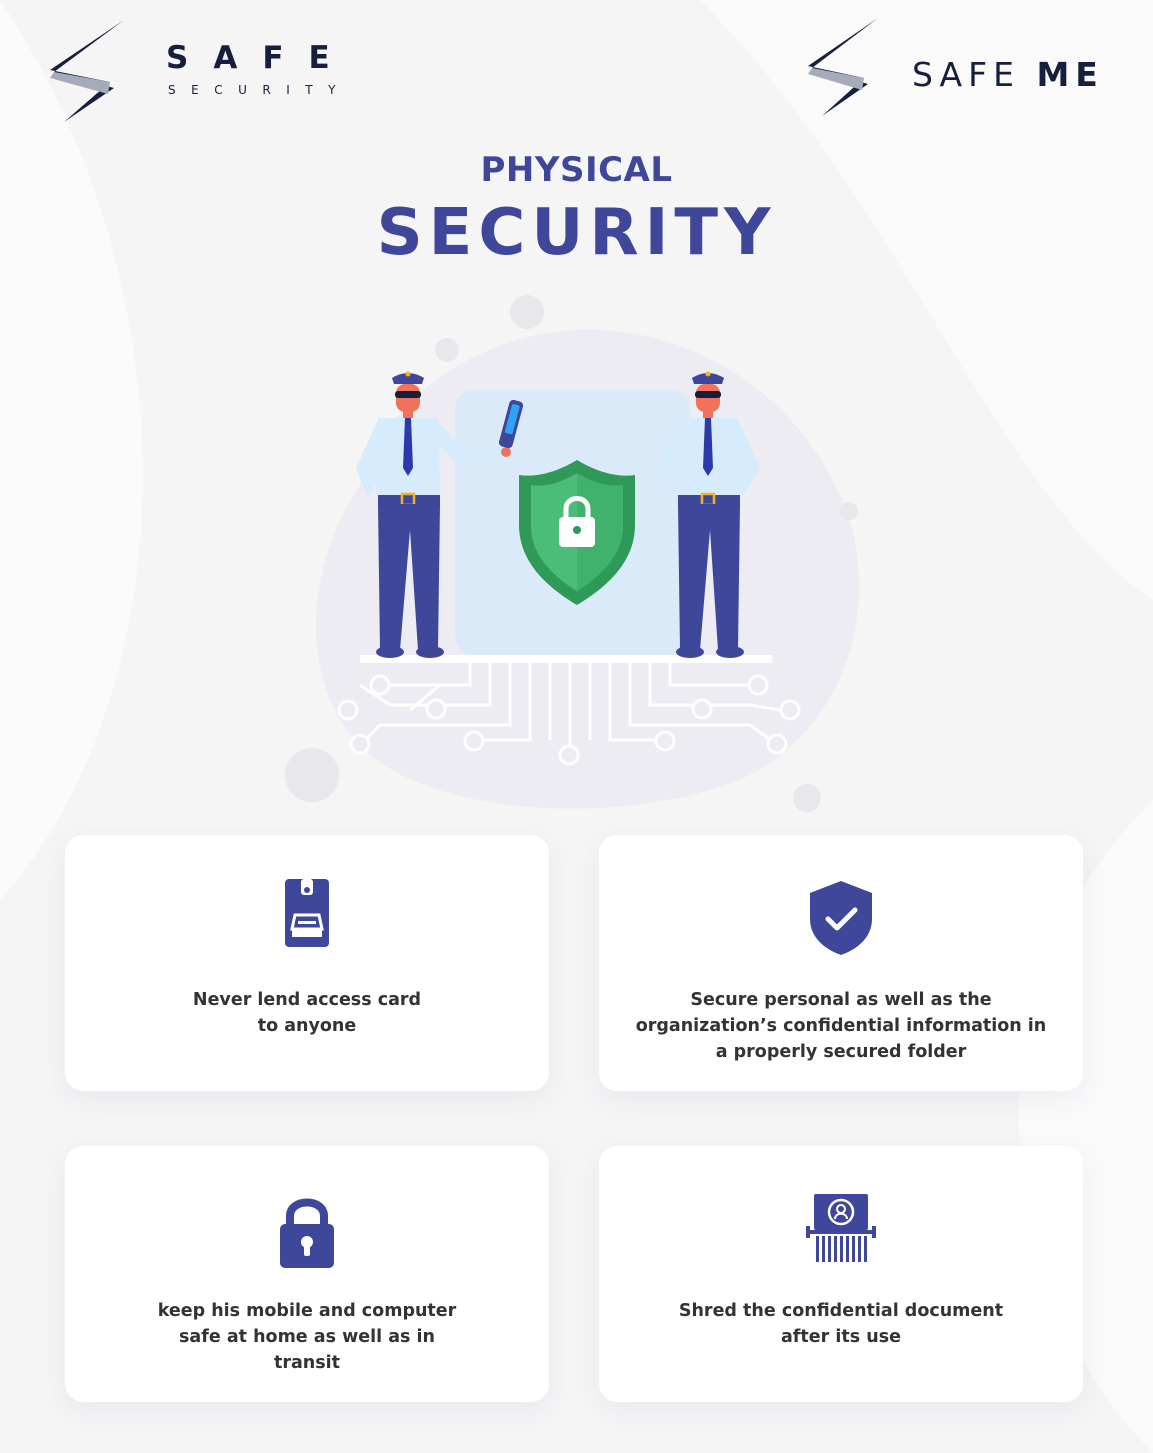  I want to click on tip-card-access-card: Never lend access card to anyone, so click(307, 963).